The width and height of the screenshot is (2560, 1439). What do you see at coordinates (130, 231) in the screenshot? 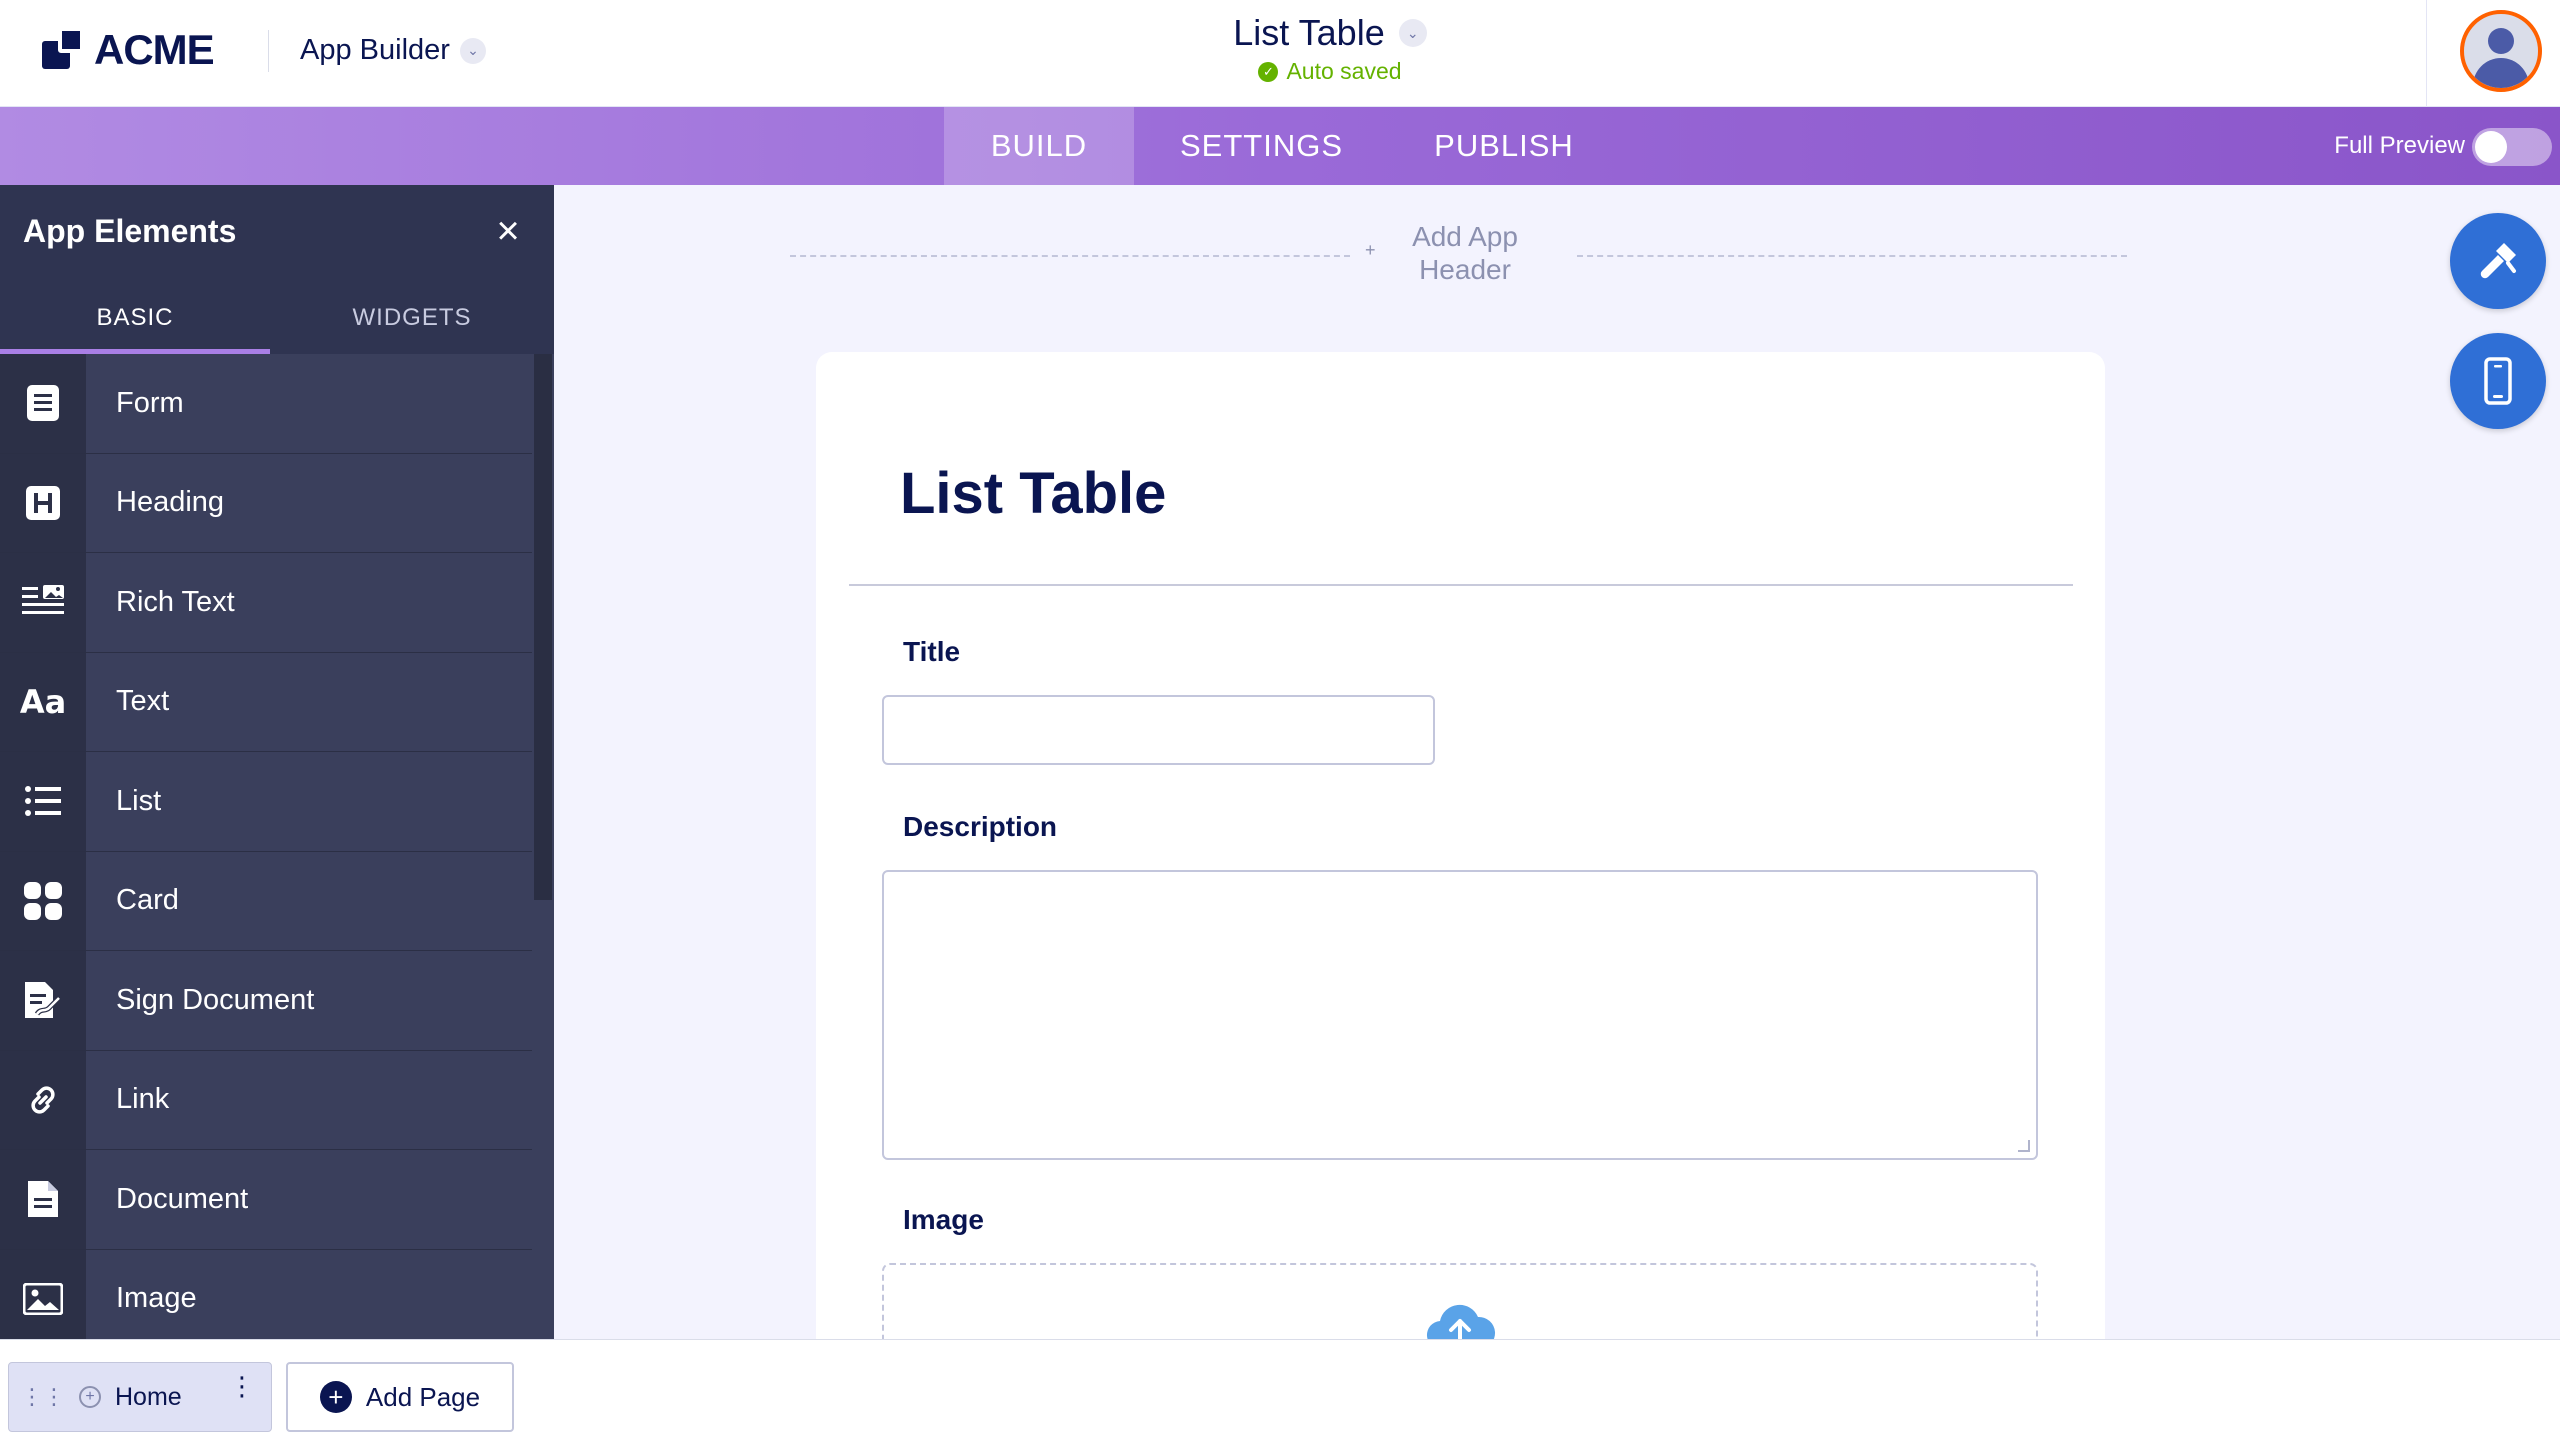
I see `panel-title: App Elements` at bounding box center [130, 231].